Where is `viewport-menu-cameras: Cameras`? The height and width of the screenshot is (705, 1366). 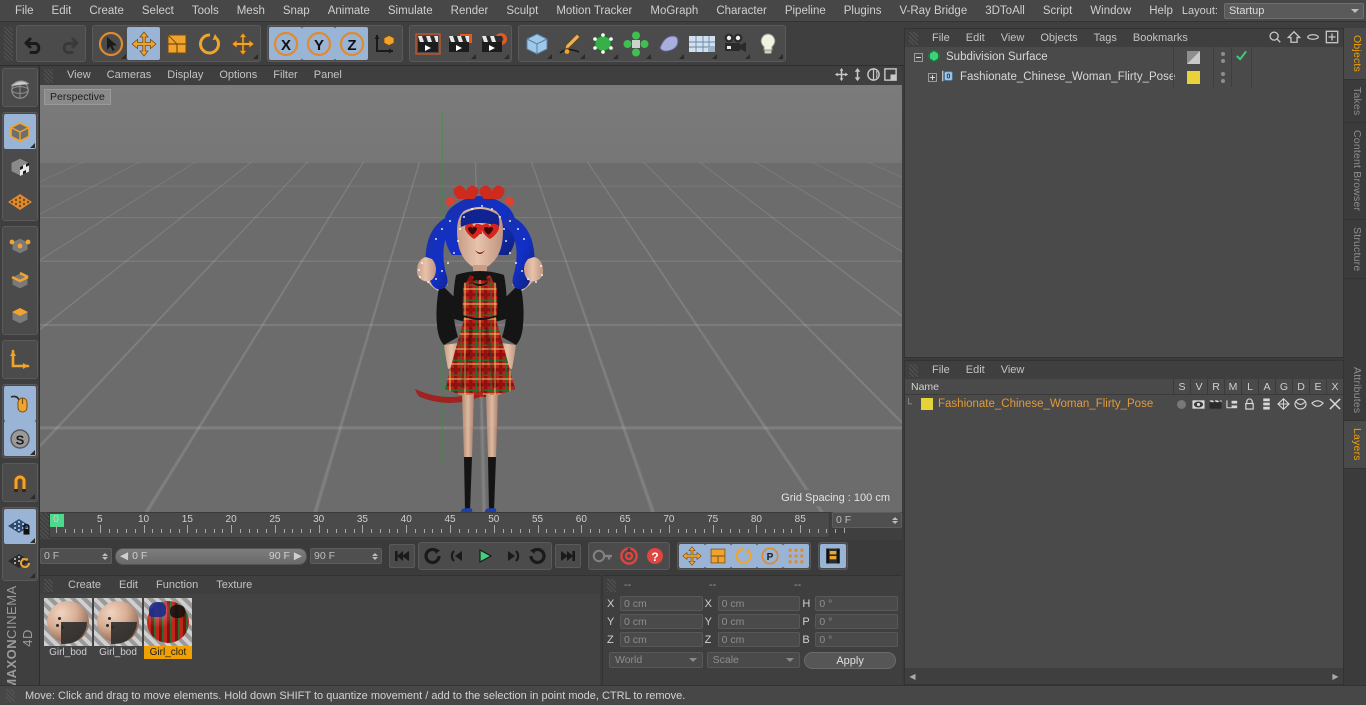 viewport-menu-cameras: Cameras is located at coordinates (129, 75).